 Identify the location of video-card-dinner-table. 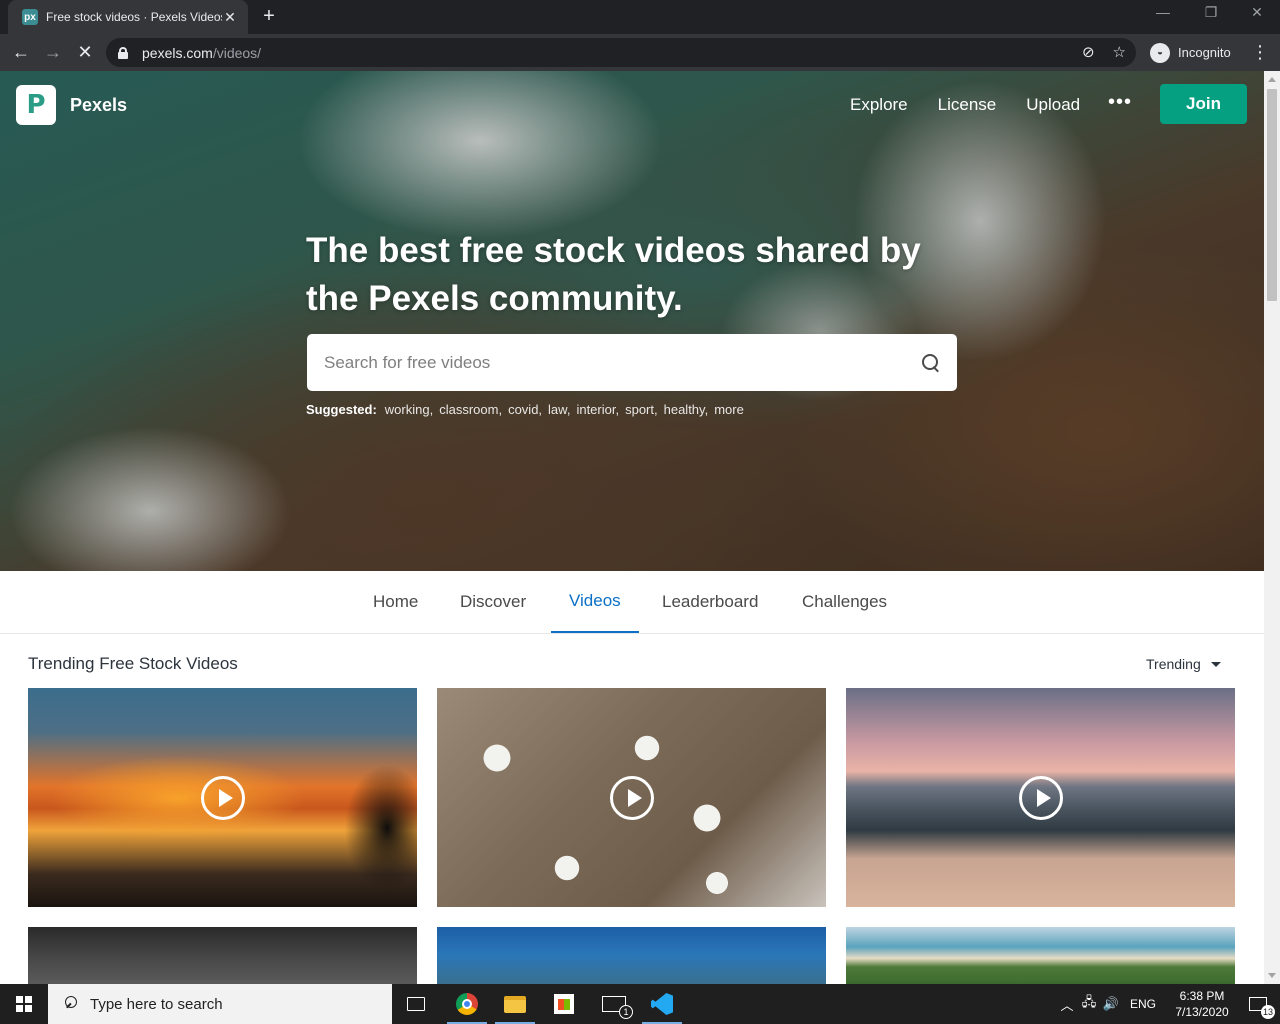
(631, 797).